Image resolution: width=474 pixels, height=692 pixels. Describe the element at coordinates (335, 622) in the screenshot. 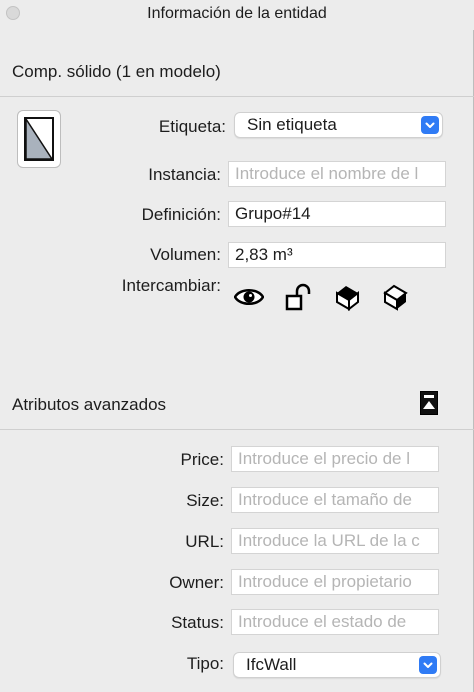

I see `status-input: Introduce el estado de` at that location.